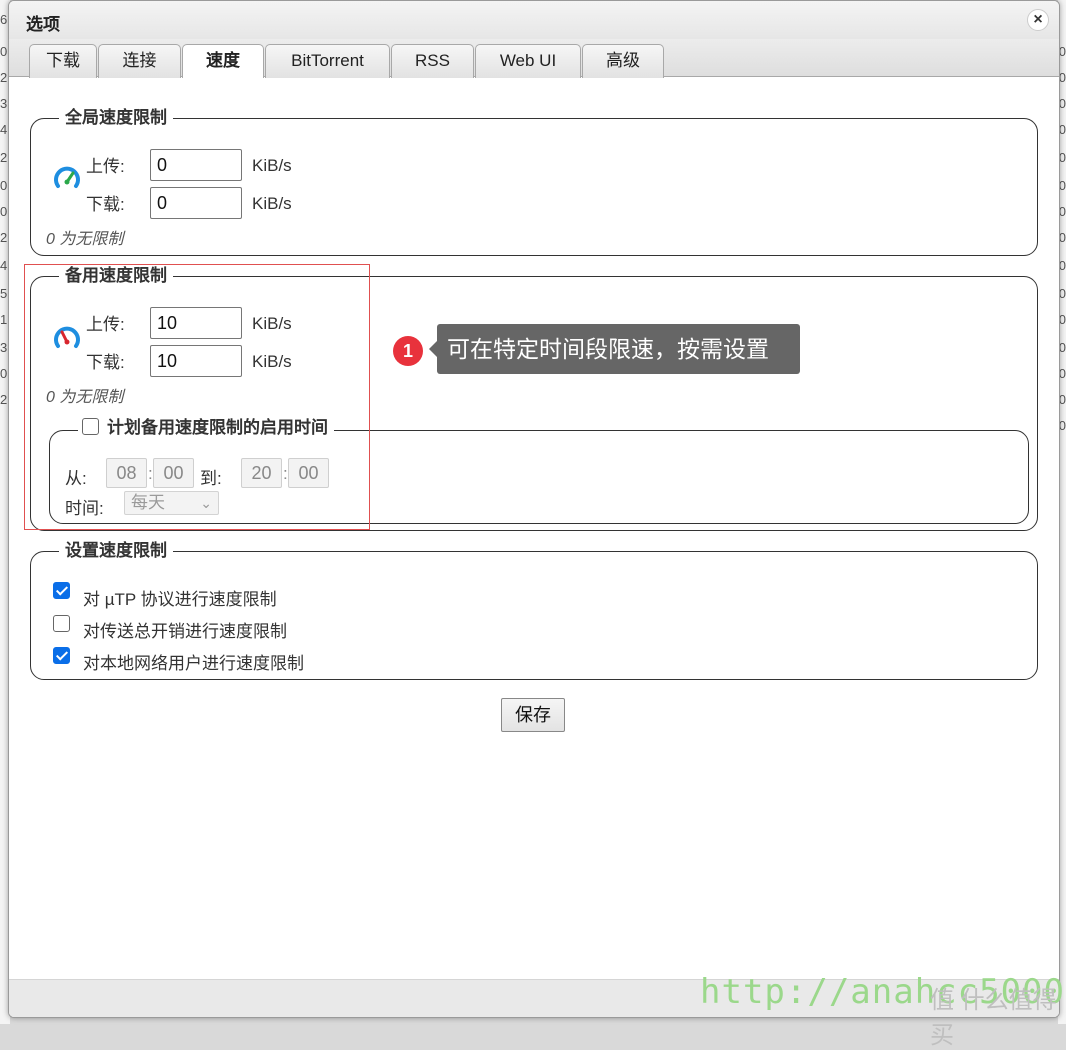 The height and width of the screenshot is (1050, 1066). Describe the element at coordinates (197, 397) in the screenshot. I see `annotation-highlight-box` at that location.